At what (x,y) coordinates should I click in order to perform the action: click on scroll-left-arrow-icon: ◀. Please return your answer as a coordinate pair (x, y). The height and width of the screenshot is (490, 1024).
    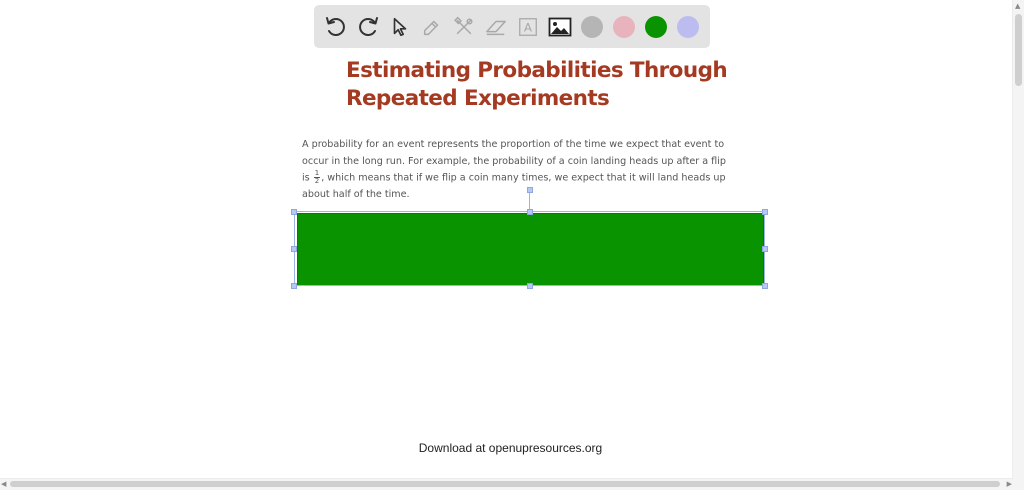
    Looking at the image, I should click on (3, 484).